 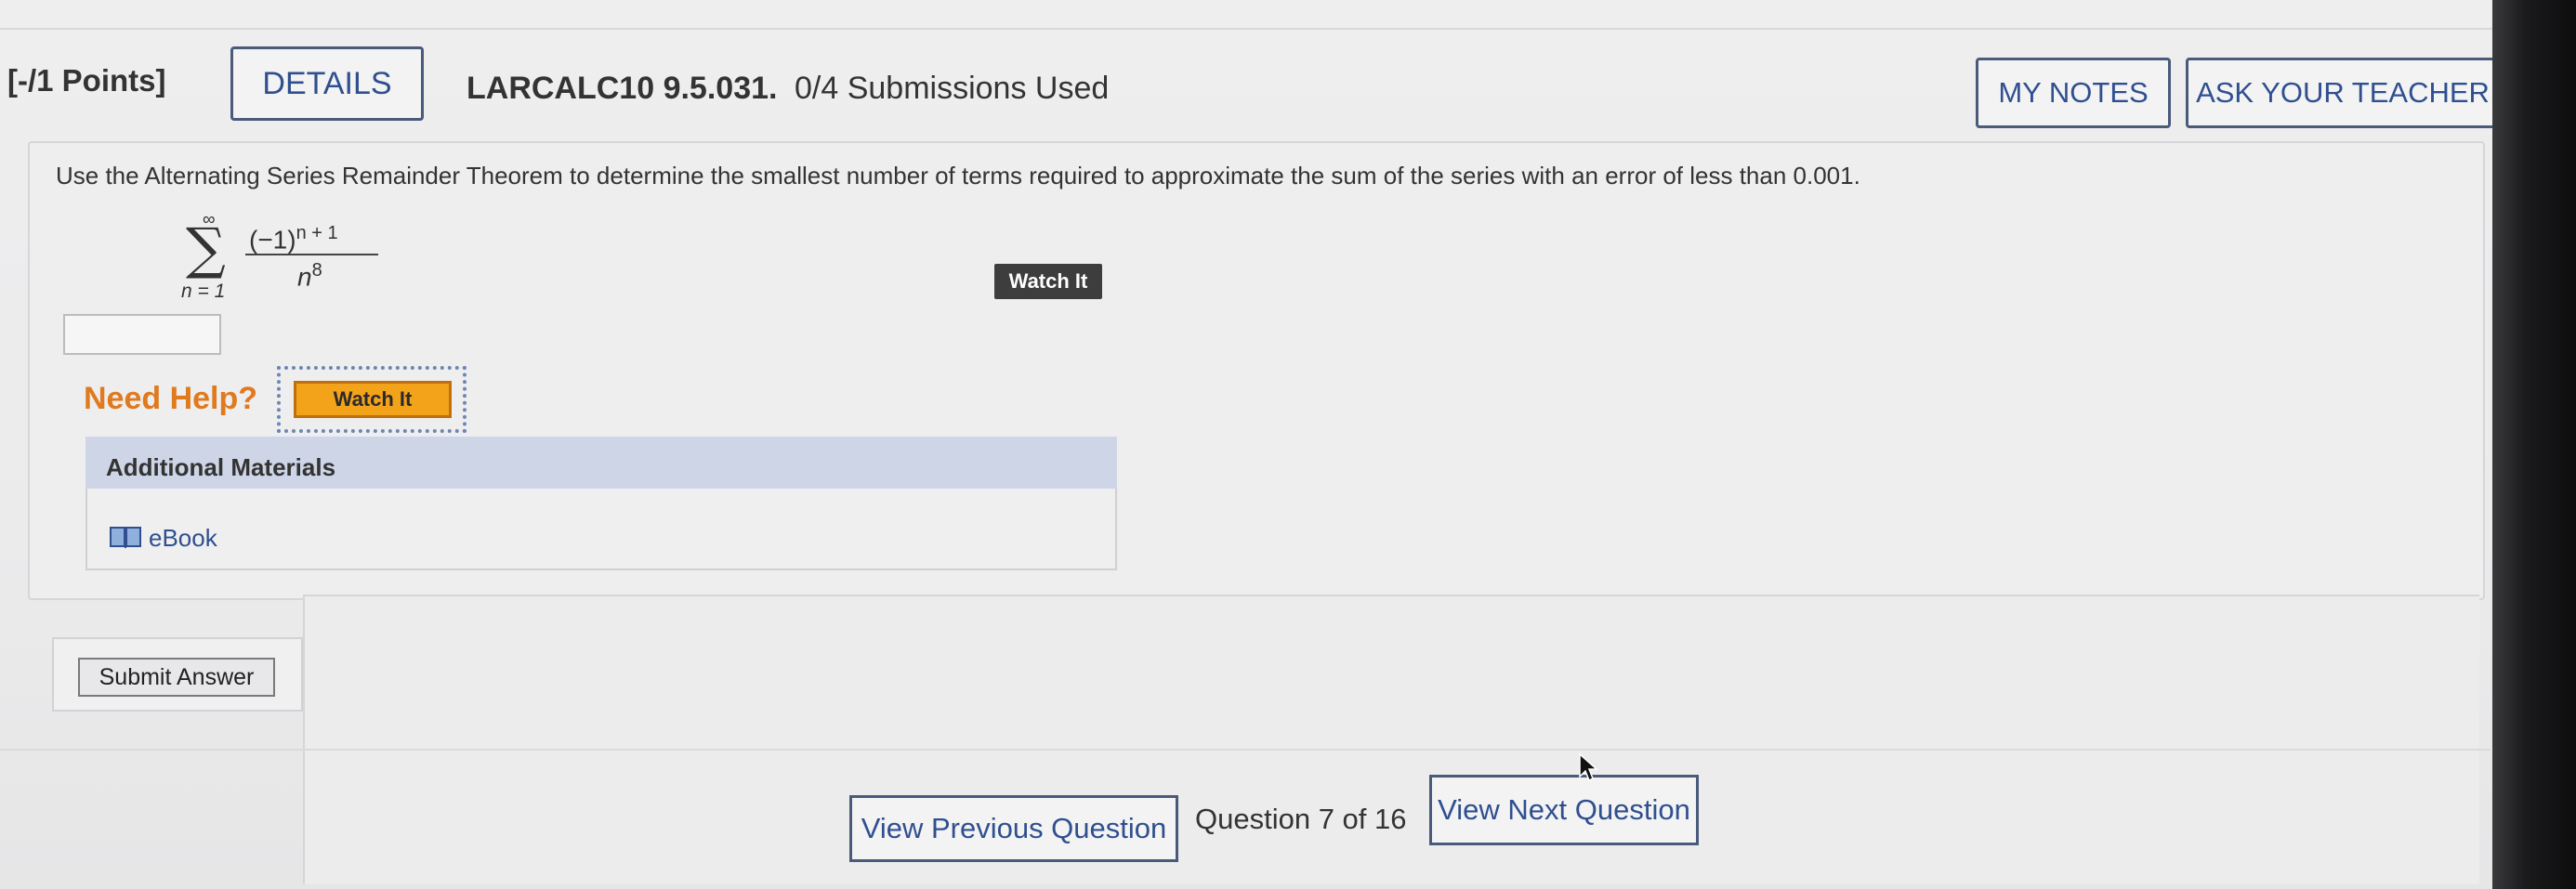 What do you see at coordinates (86, 80) in the screenshot?
I see `points-label: [-/1 Points]` at bounding box center [86, 80].